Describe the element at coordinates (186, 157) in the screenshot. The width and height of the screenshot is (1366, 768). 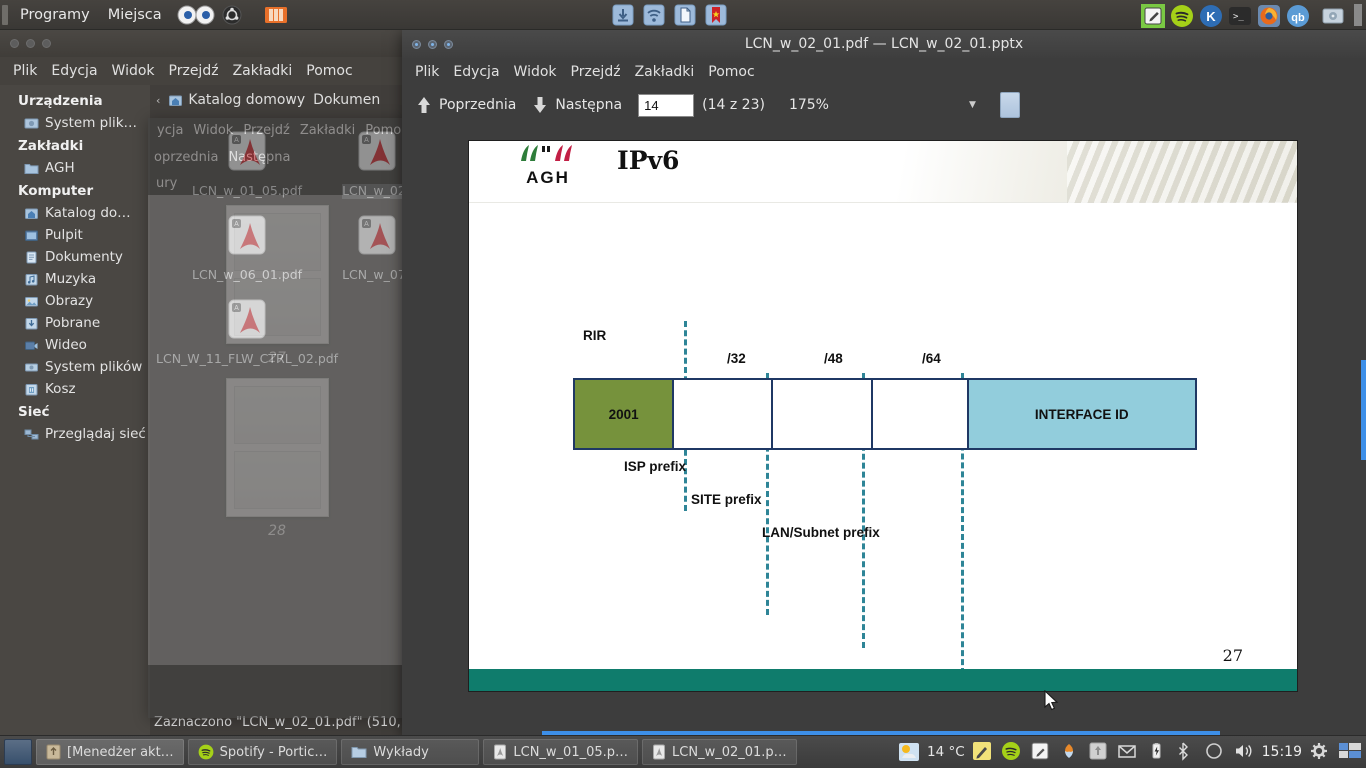
I see `prev-page-button: oprzednia` at that location.